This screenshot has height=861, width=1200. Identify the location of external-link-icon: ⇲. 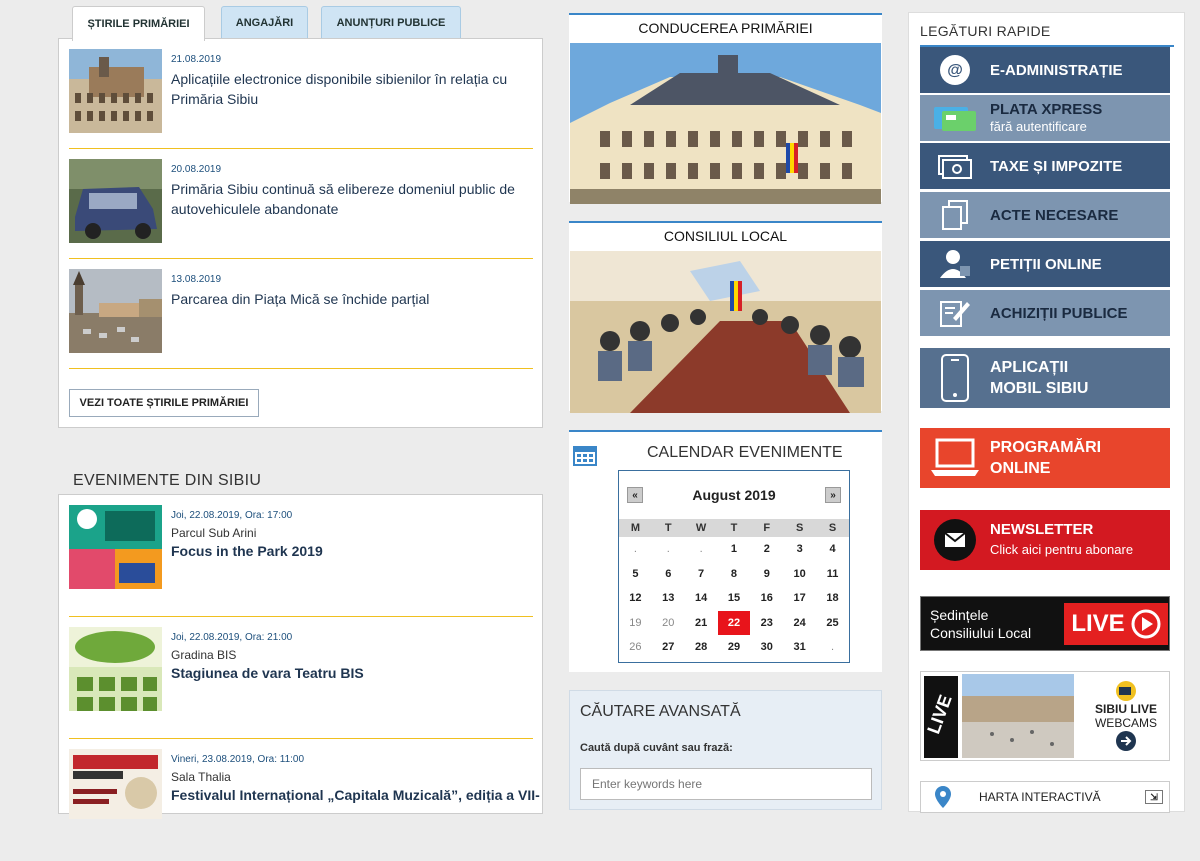
(1154, 797).